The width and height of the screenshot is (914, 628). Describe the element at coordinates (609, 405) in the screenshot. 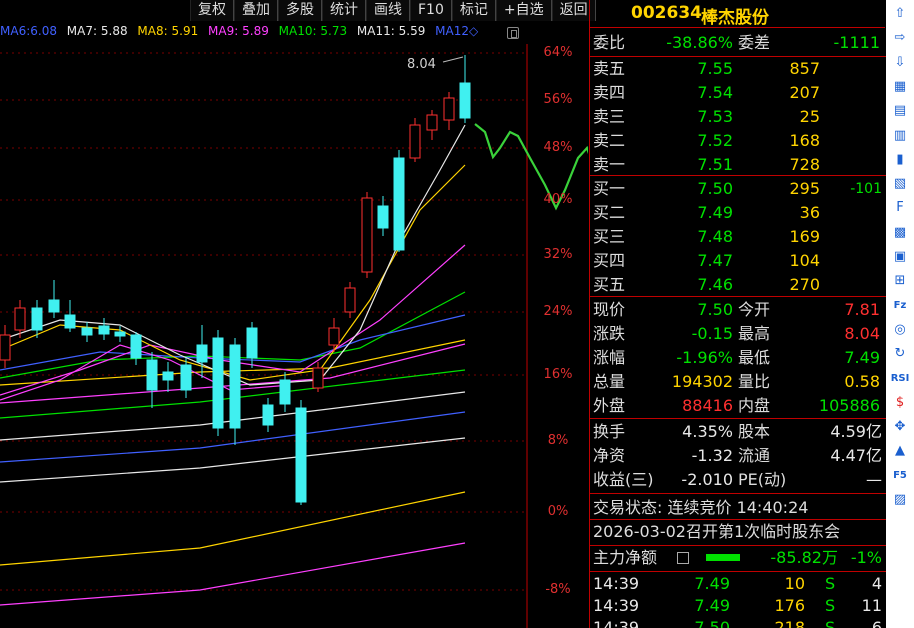

I see `stat-label: 外盘` at that location.